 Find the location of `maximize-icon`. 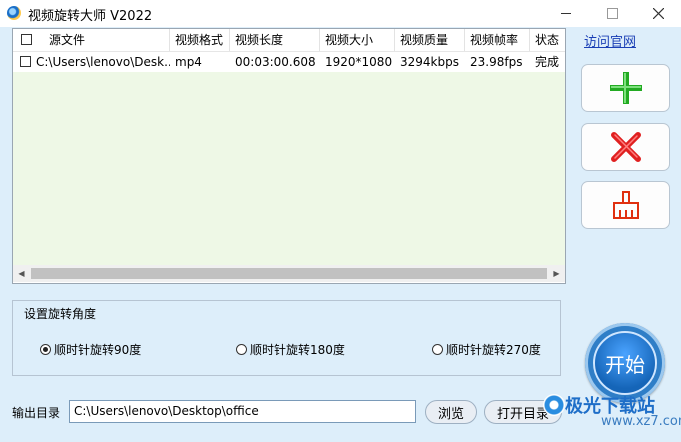

maximize-icon is located at coordinates (612, 13).